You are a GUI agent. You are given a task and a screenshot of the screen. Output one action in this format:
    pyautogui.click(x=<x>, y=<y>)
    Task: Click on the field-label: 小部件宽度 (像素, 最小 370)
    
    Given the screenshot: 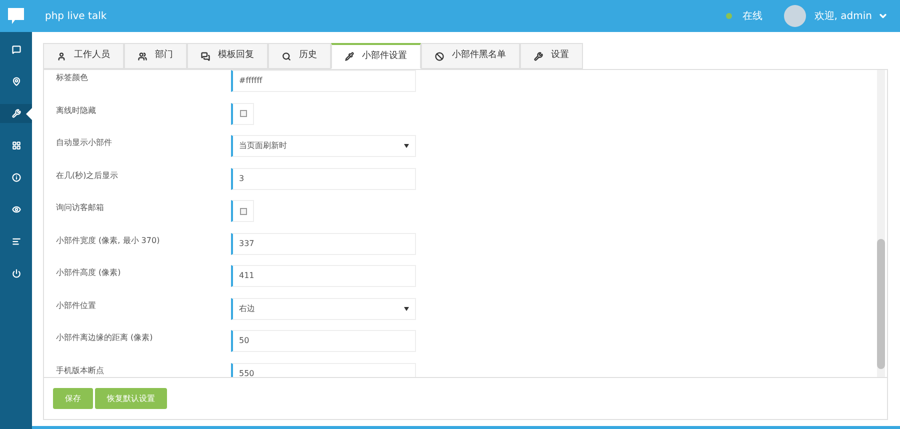 What is the action you would take?
    pyautogui.click(x=108, y=240)
    